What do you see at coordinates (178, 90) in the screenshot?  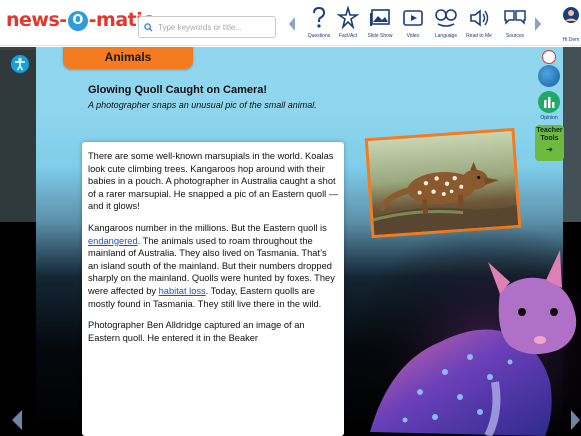 I see `article-headline: Glowing Quoll Caught on Camera!` at bounding box center [178, 90].